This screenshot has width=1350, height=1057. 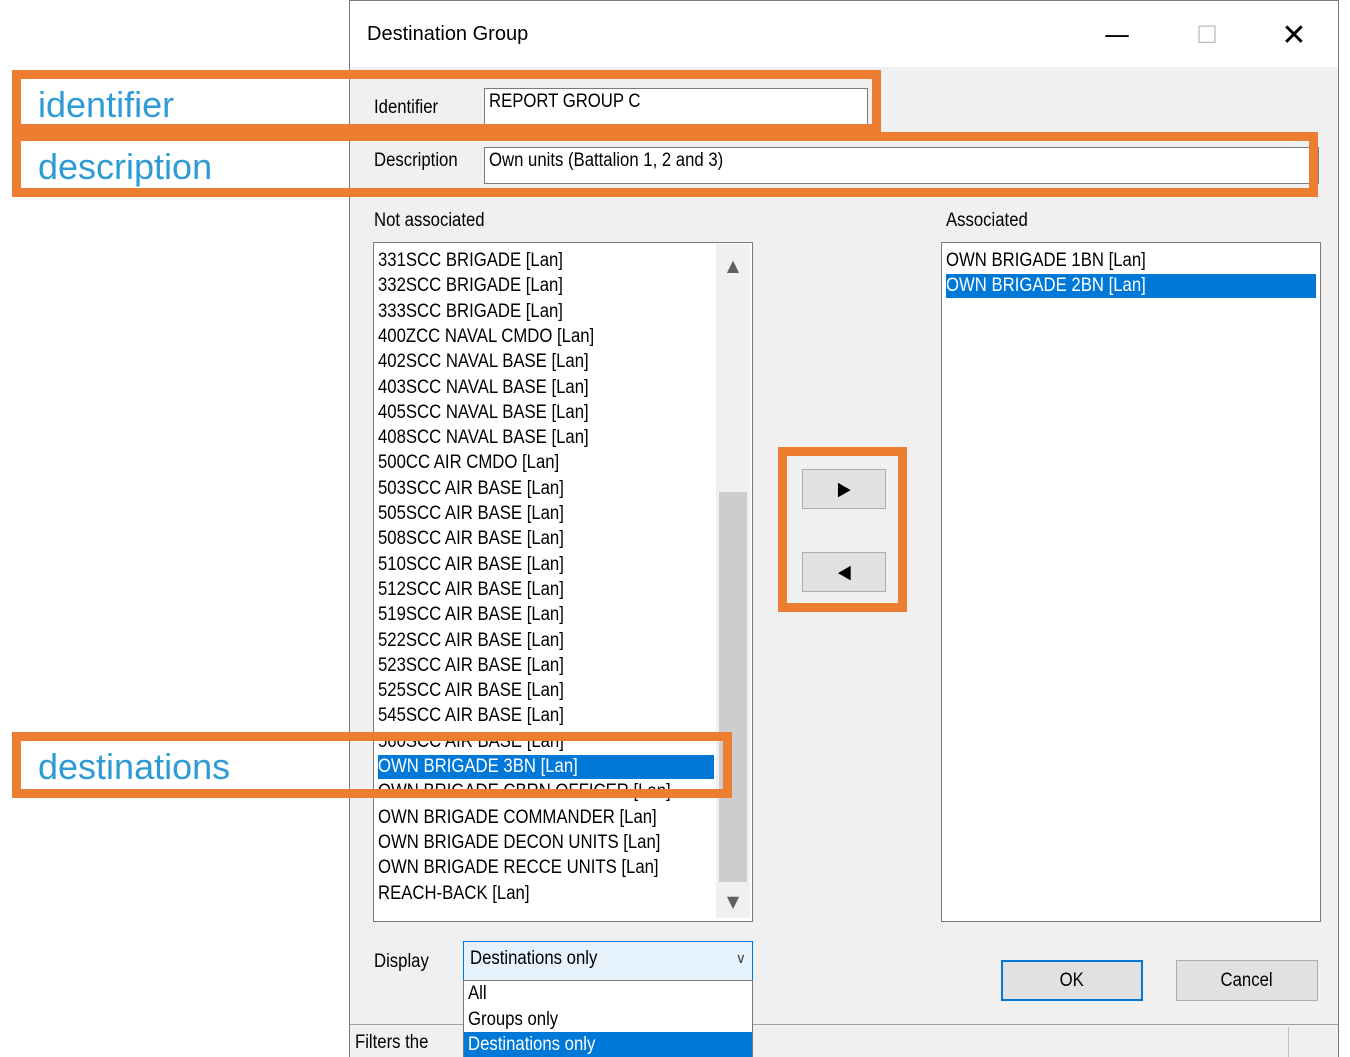 What do you see at coordinates (608, 1044) in the screenshot?
I see `display-option: Destinations only` at bounding box center [608, 1044].